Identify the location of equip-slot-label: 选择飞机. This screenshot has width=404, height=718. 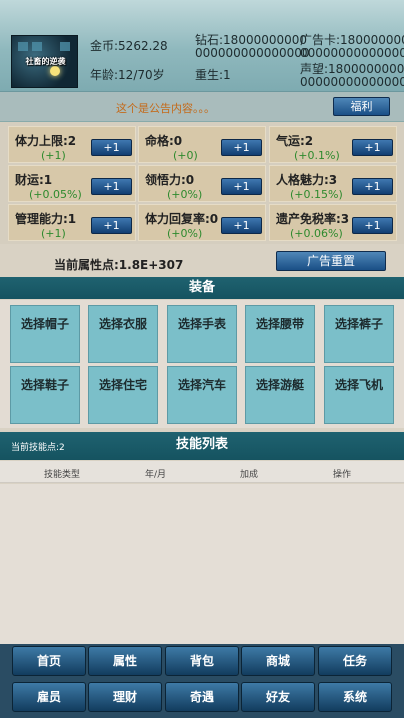
(358, 385).